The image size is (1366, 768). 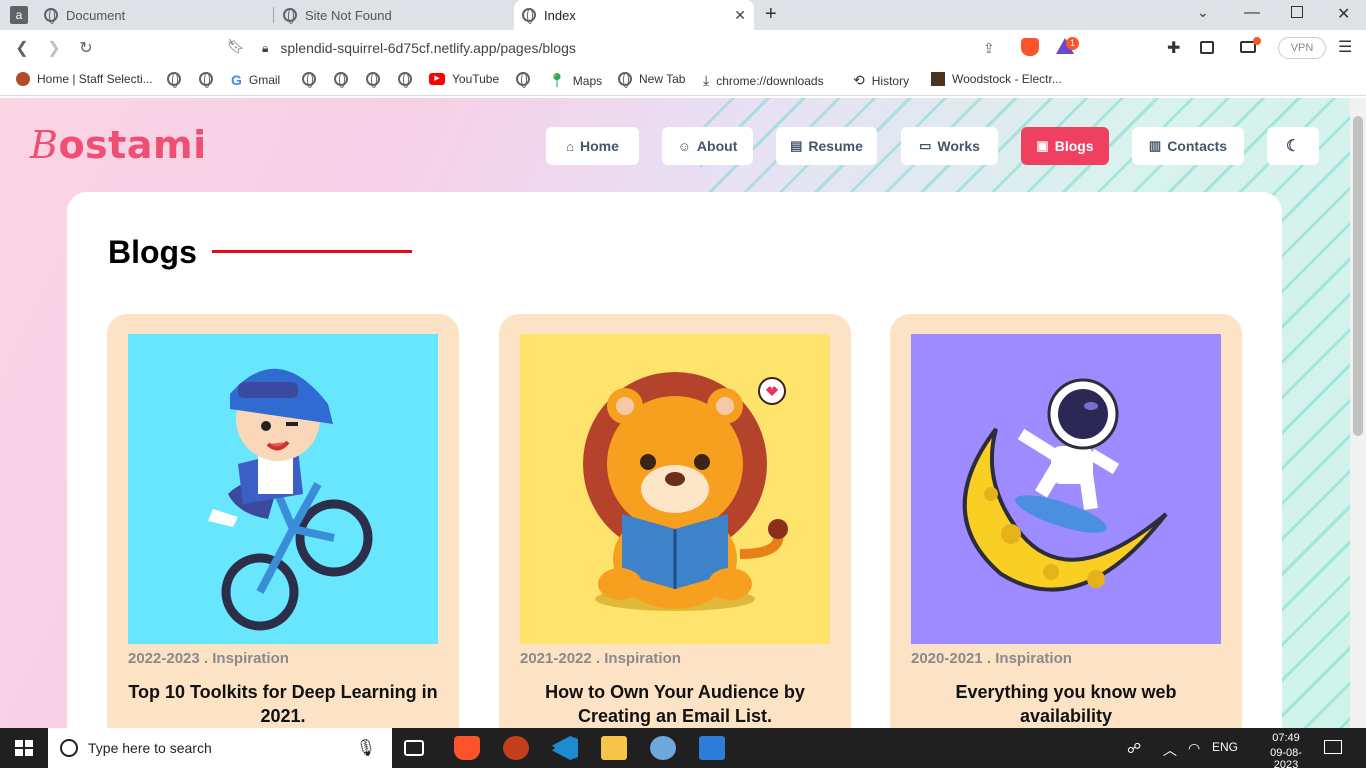 What do you see at coordinates (1293, 146) in the screenshot?
I see `dark-mode-toggle: ☾` at bounding box center [1293, 146].